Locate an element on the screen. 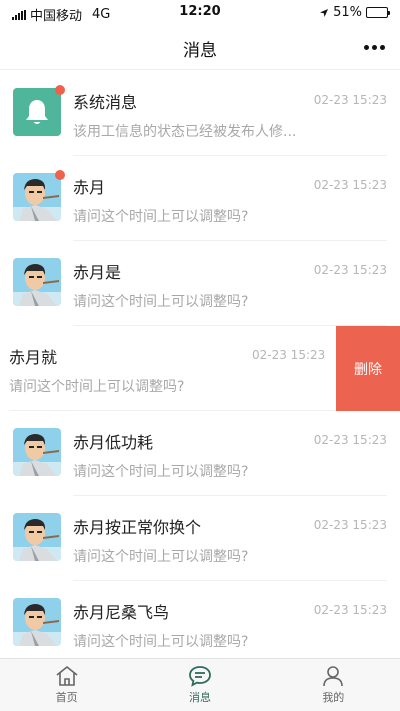 Image resolution: width=400 pixels, height=711 pixels. tab-home: 首页 is located at coordinates (66, 685).